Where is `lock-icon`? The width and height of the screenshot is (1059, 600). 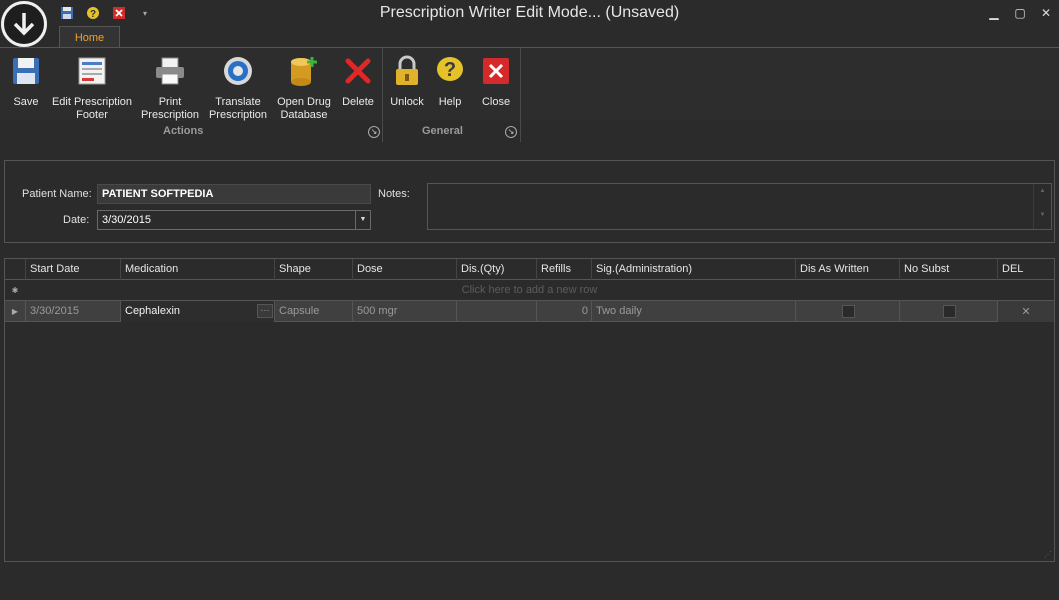 lock-icon is located at coordinates (407, 70).